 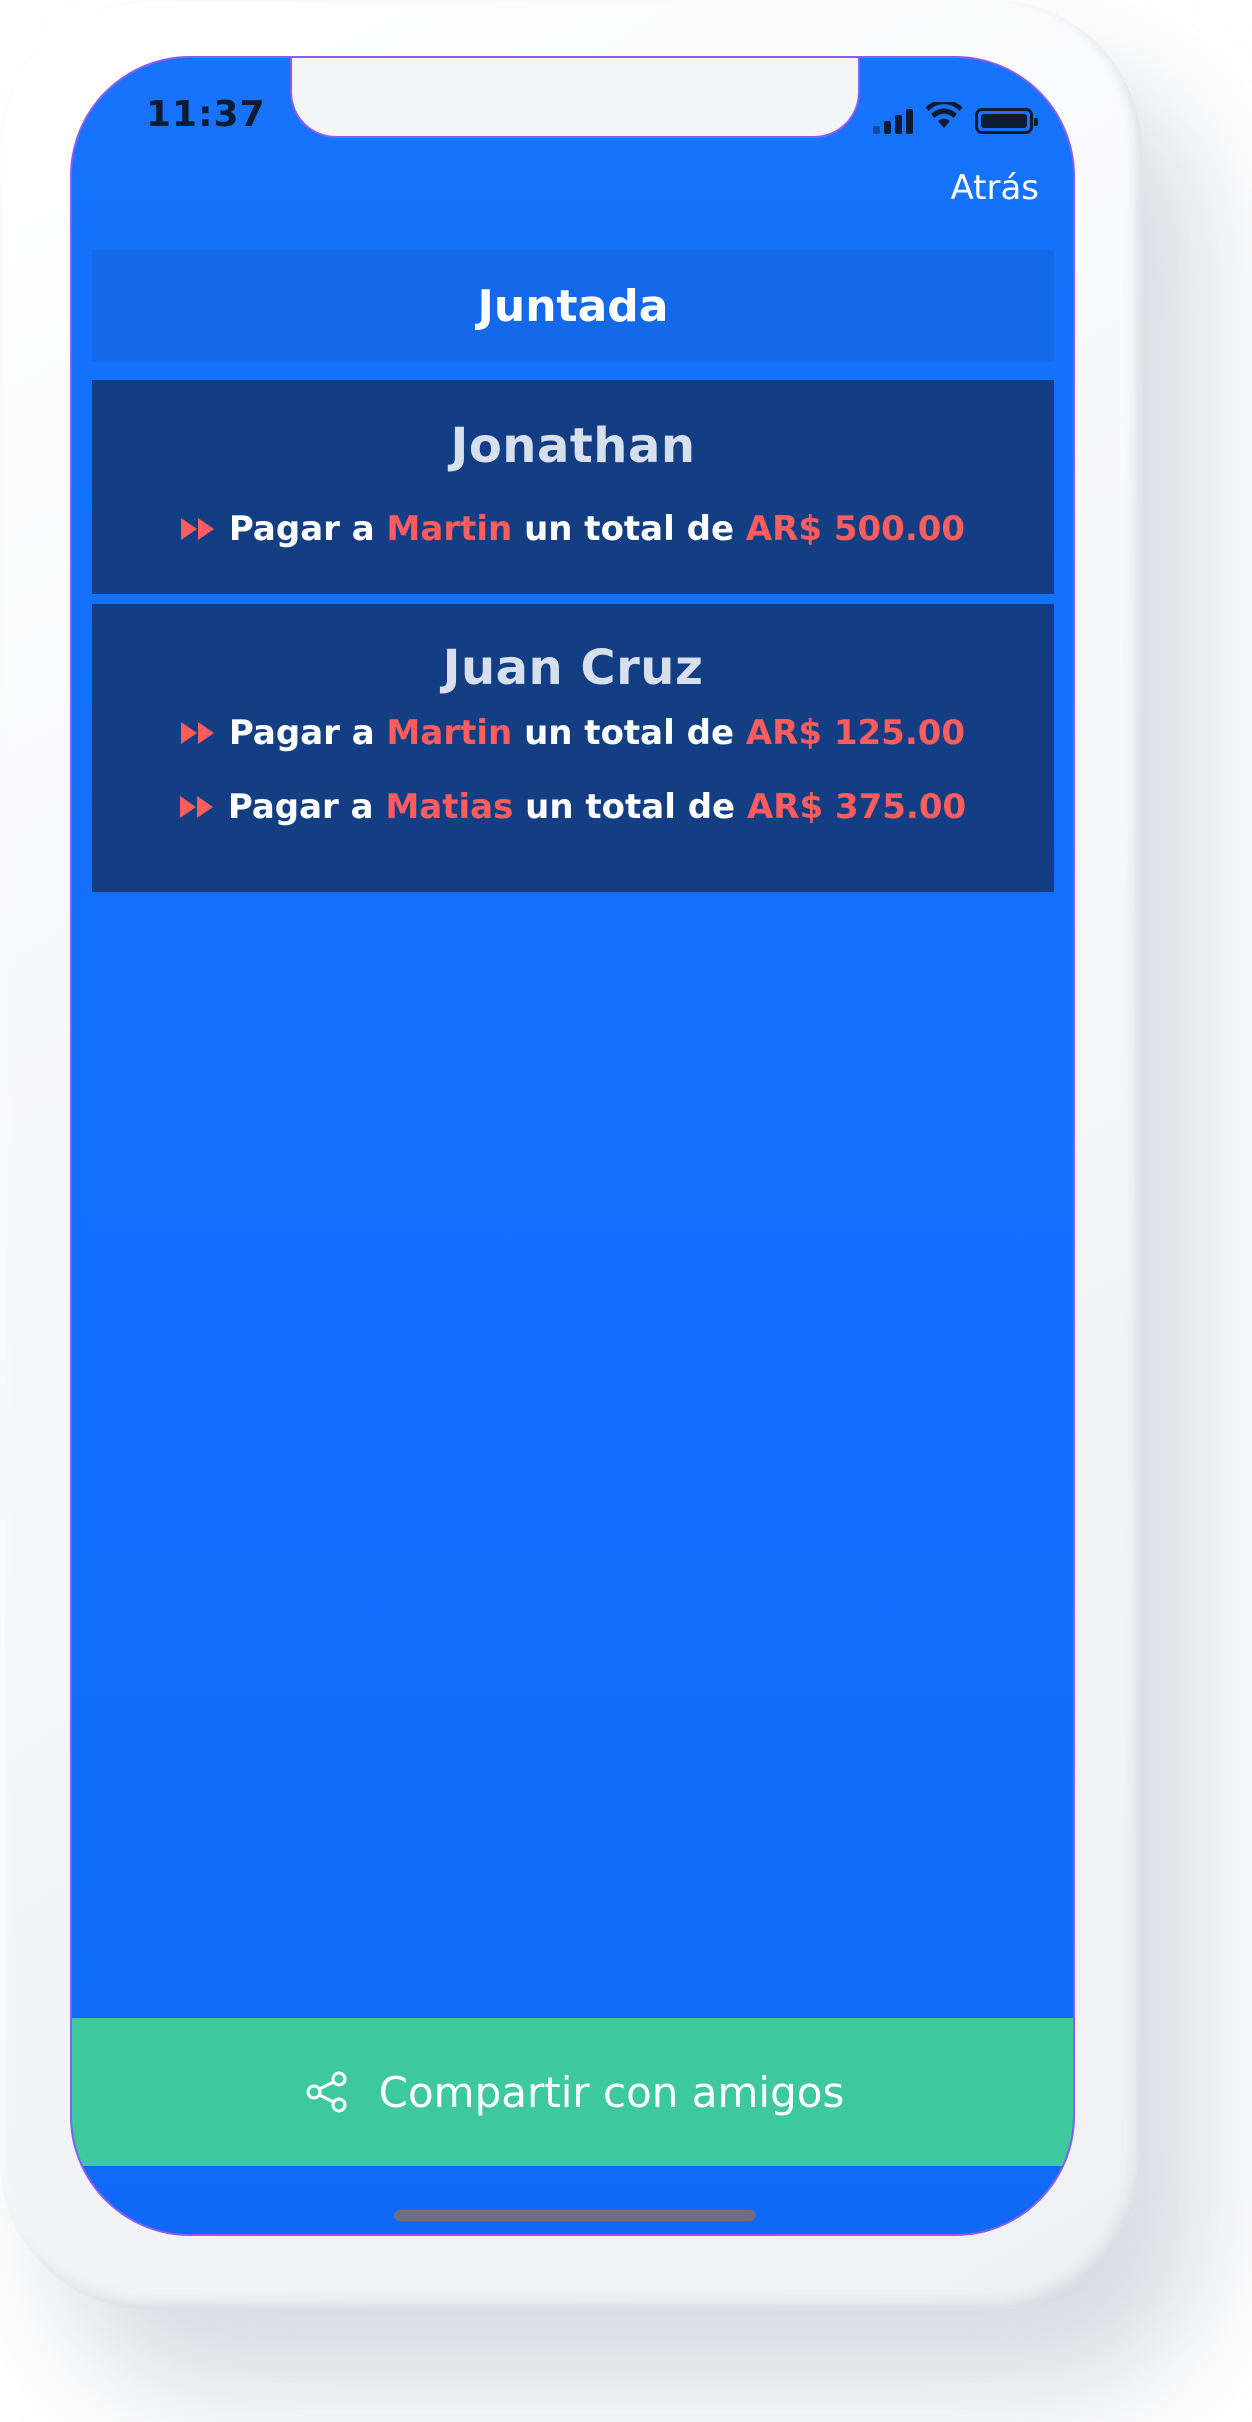 I want to click on page-title-bar: Juntada, so click(x=573, y=306).